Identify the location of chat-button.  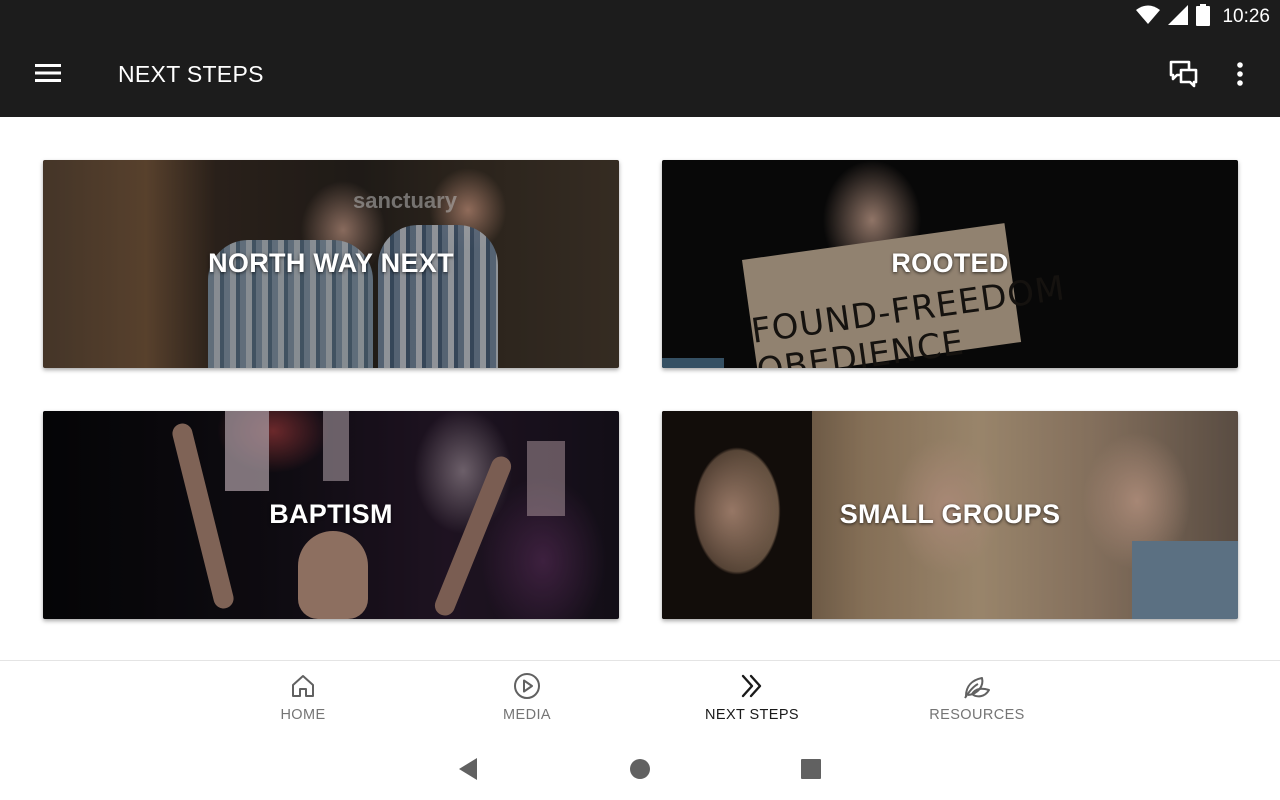
(1184, 76).